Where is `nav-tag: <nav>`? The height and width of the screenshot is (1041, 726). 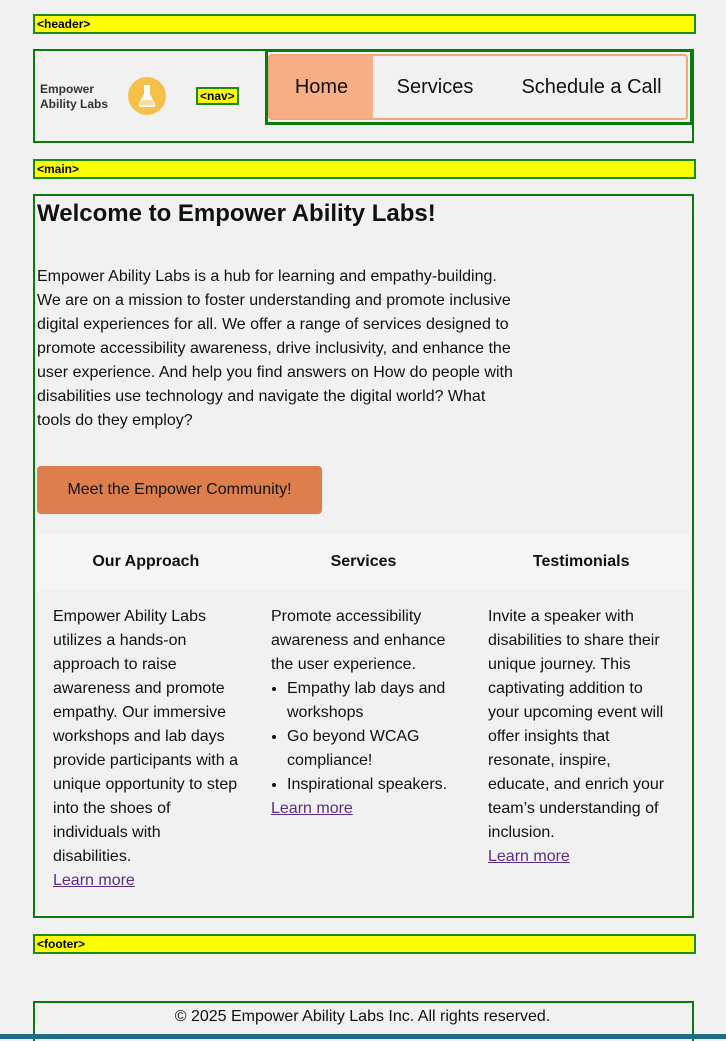 nav-tag: <nav> is located at coordinates (217, 96).